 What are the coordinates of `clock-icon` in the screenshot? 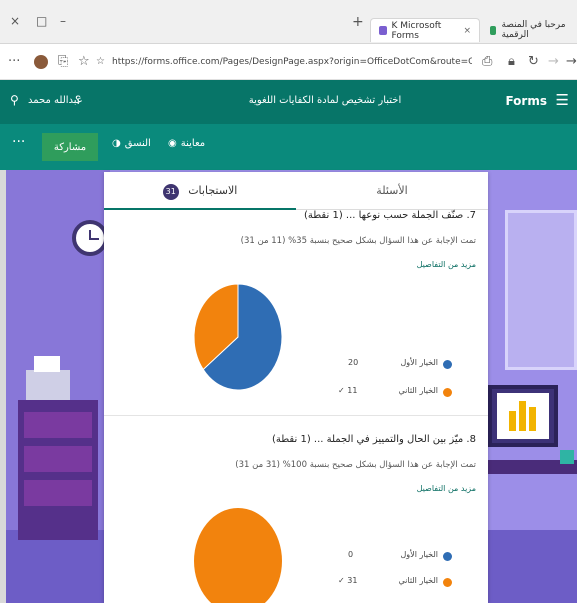 It's located at (90, 238).